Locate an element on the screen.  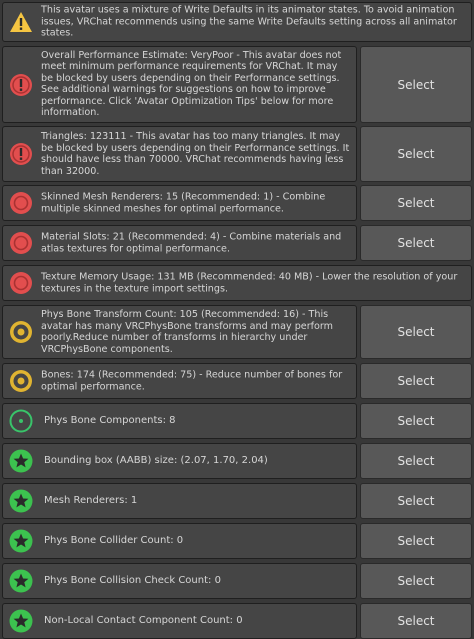
list-item: Mesh Renderers: 1 Select is located at coordinates (237, 501).